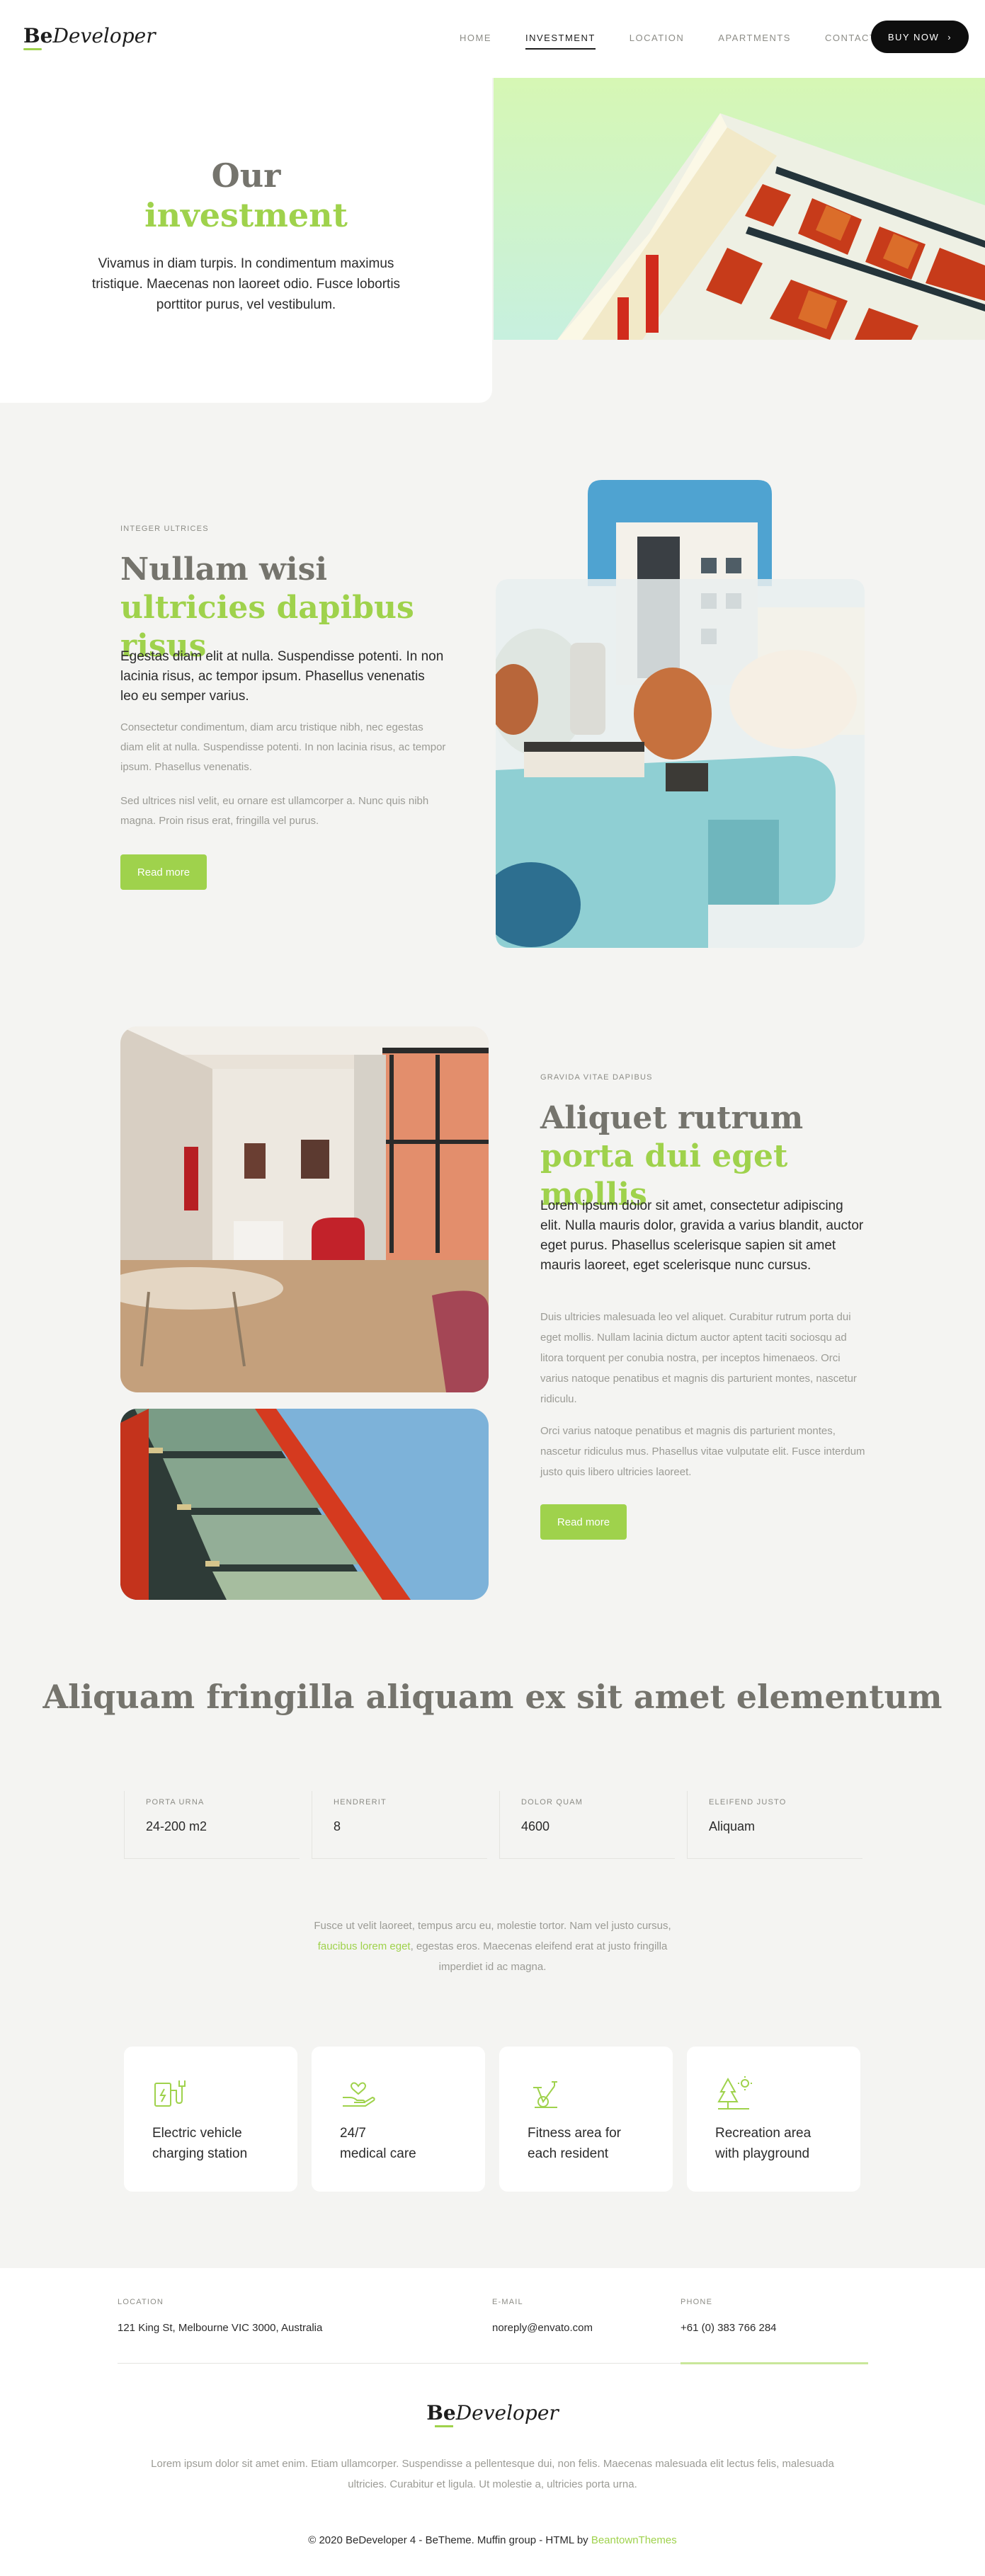 The image size is (985, 2576). Describe the element at coordinates (246, 175) in the screenshot. I see `hero-title-line1: Our` at that location.